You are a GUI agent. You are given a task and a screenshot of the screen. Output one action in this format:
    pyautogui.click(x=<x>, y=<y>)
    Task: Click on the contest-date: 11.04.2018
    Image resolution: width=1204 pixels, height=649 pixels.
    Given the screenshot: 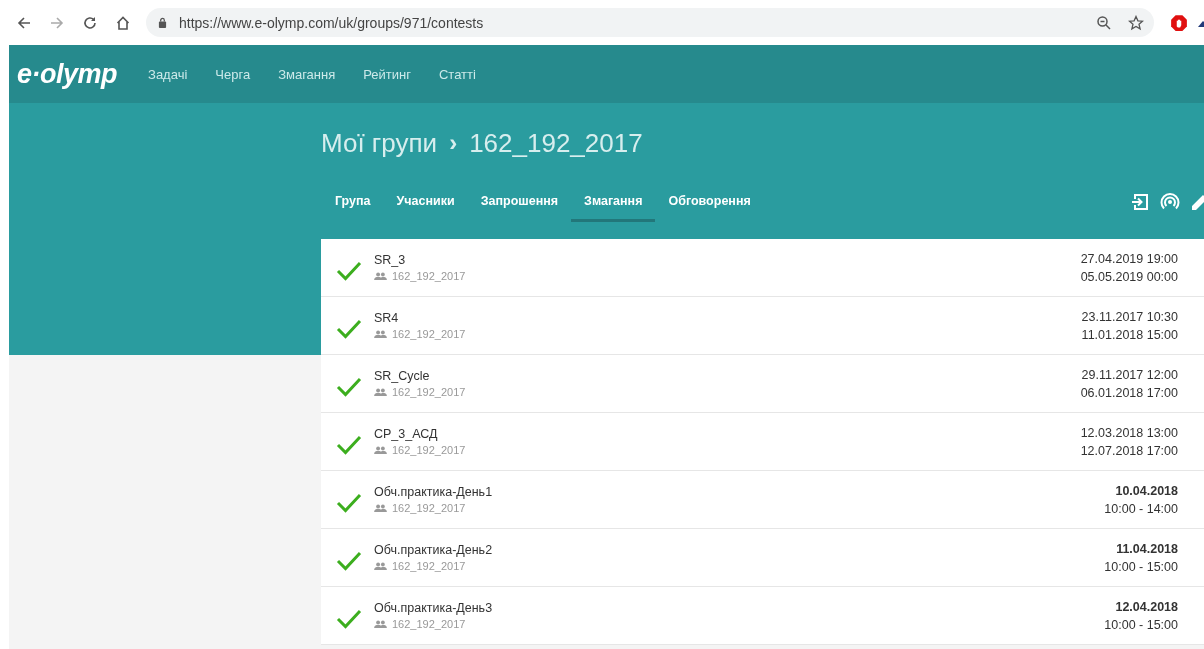 What is the action you would take?
    pyautogui.click(x=1146, y=549)
    